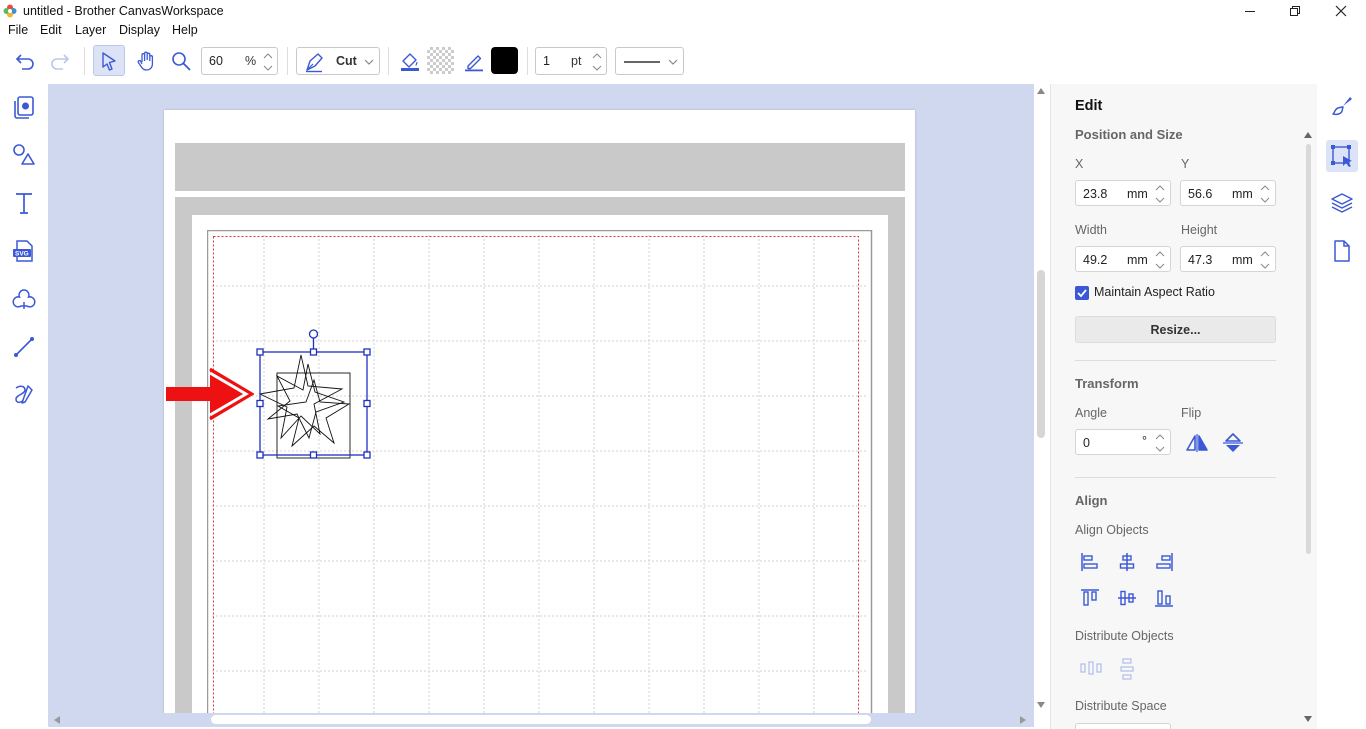 This screenshot has width=1366, height=729. What do you see at coordinates (1082, 293) in the screenshot?
I see `maintain-aspect-checkbox` at bounding box center [1082, 293].